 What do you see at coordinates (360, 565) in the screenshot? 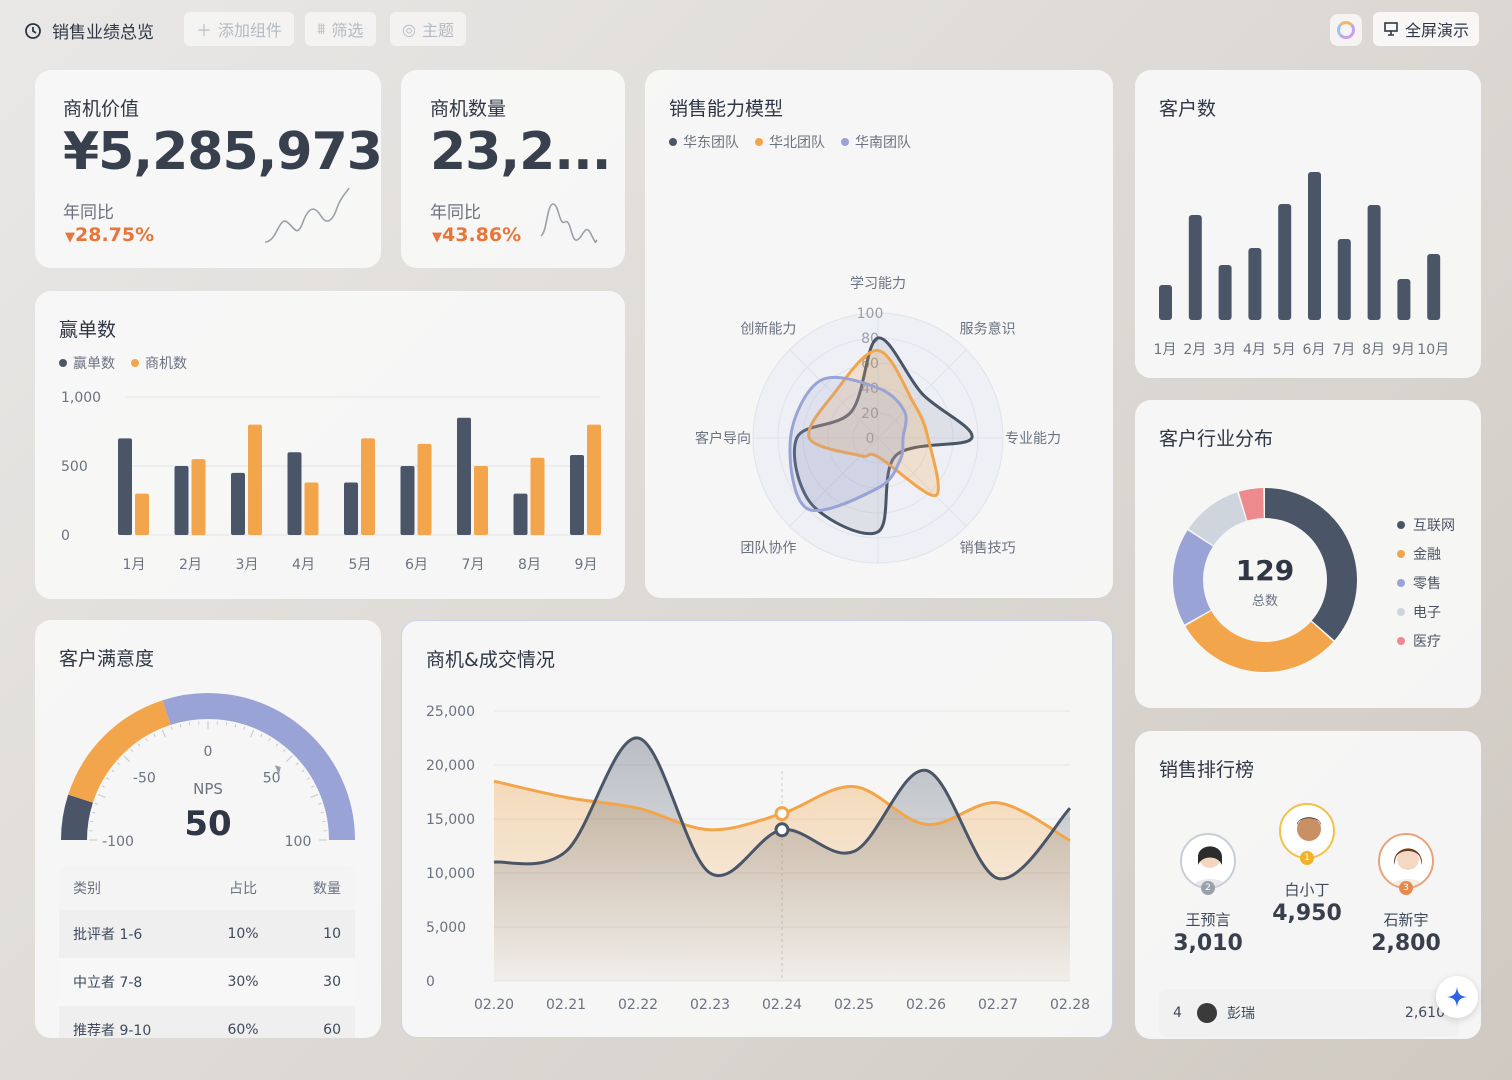
I see `x-tick-label: 5月` at bounding box center [360, 565].